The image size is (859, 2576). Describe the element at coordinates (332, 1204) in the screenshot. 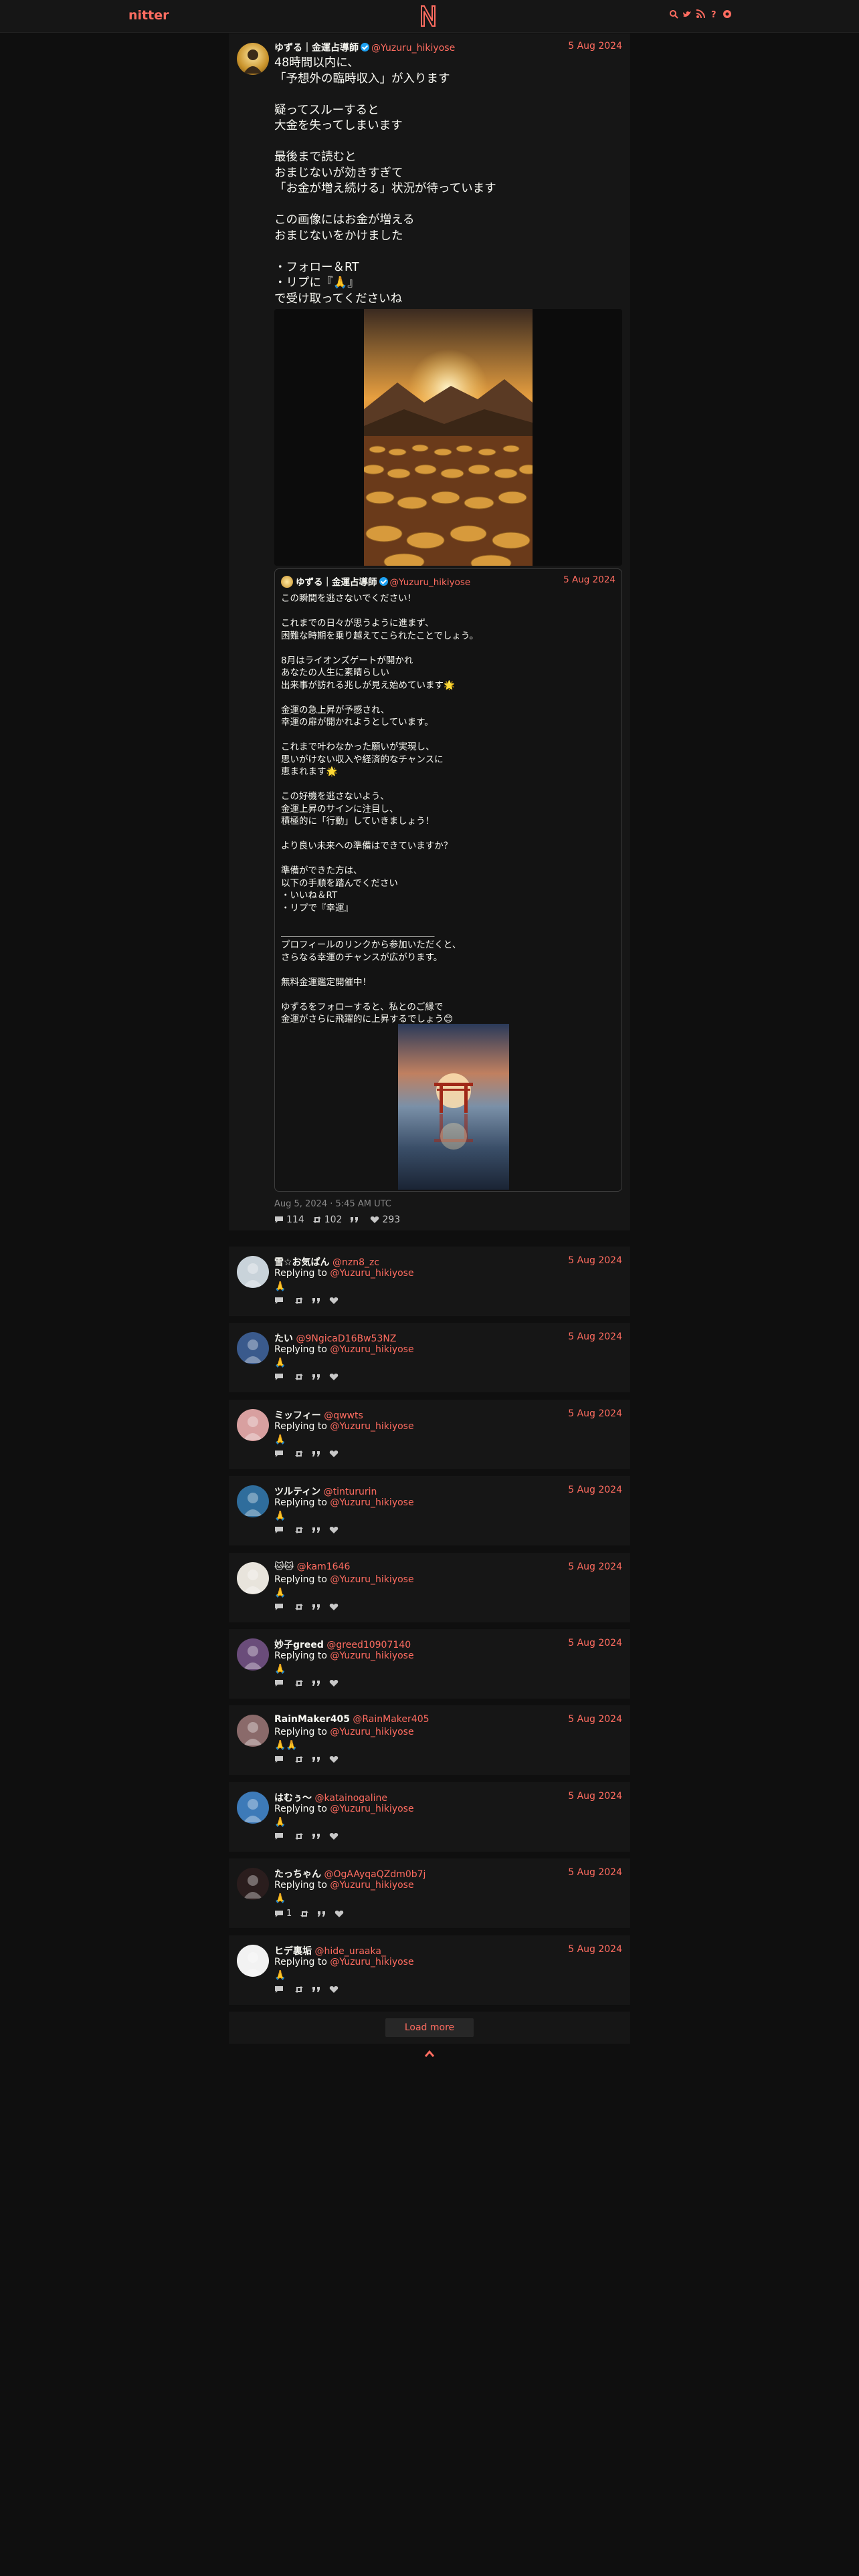

I see `tweet-published: Aug 5, 2024 · 5:45 AM UTC` at that location.